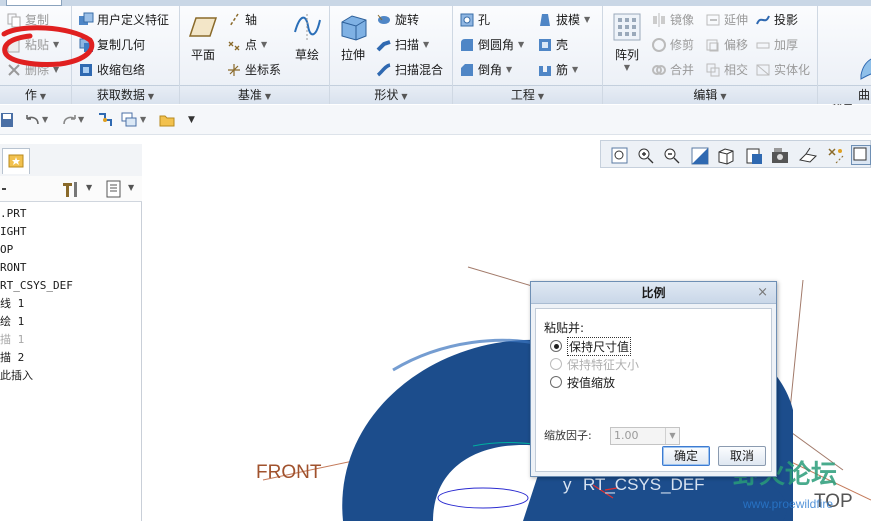 The image size is (871, 521). What do you see at coordinates (725, 155) in the screenshot?
I see `saved-orientations-button` at bounding box center [725, 155].